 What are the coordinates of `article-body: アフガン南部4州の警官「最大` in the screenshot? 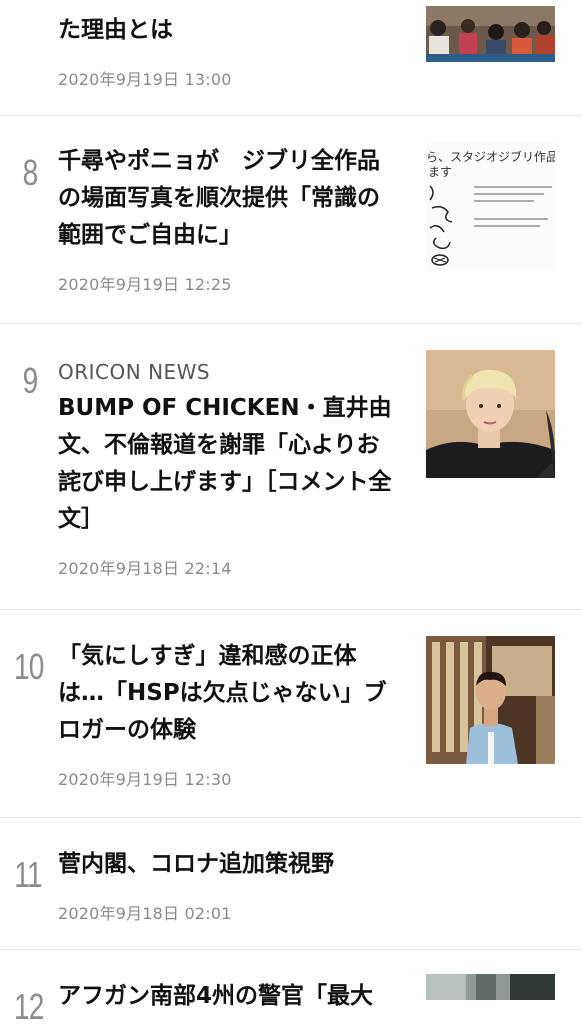 It's located at (228, 996).